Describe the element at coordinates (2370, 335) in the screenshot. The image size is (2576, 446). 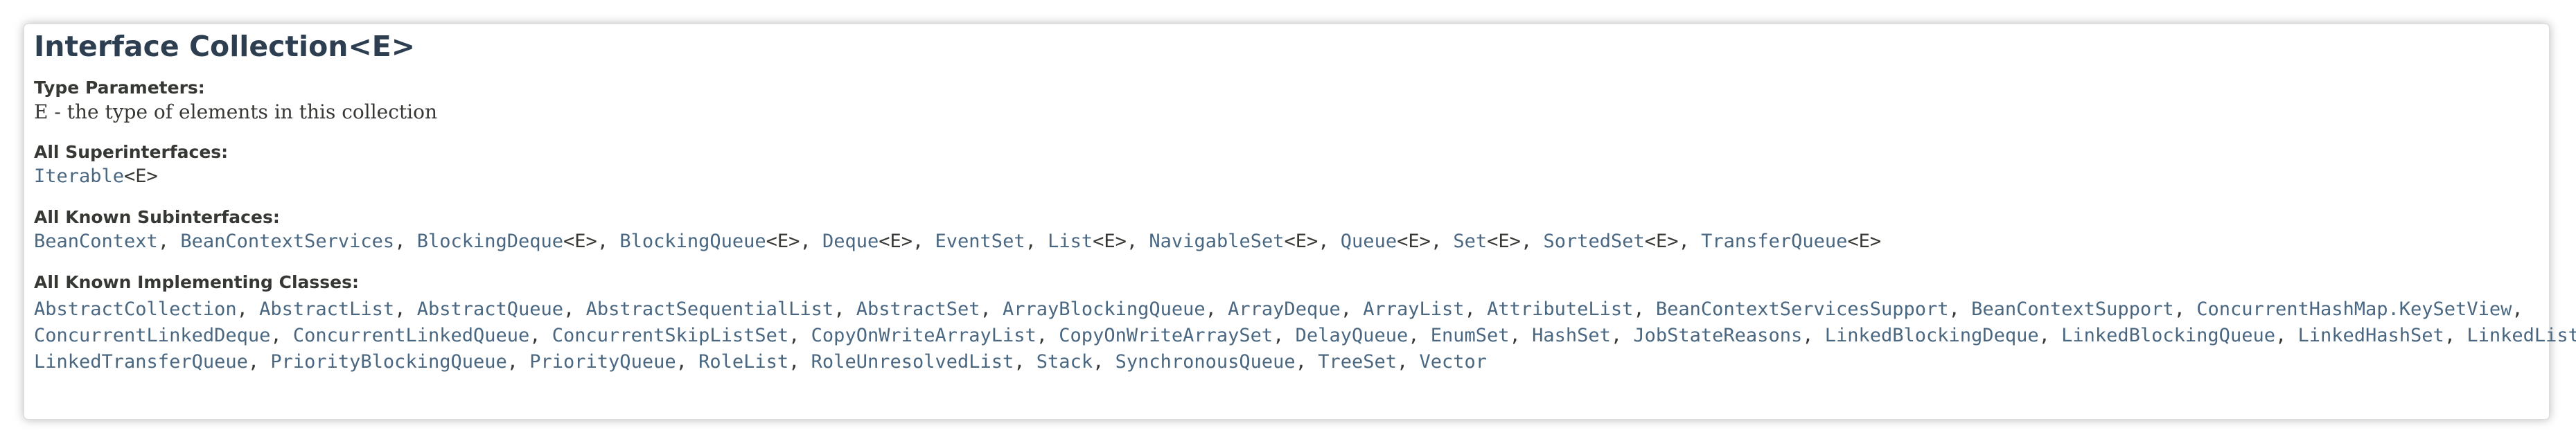
I see `class-link: LinkedHashSet` at that location.